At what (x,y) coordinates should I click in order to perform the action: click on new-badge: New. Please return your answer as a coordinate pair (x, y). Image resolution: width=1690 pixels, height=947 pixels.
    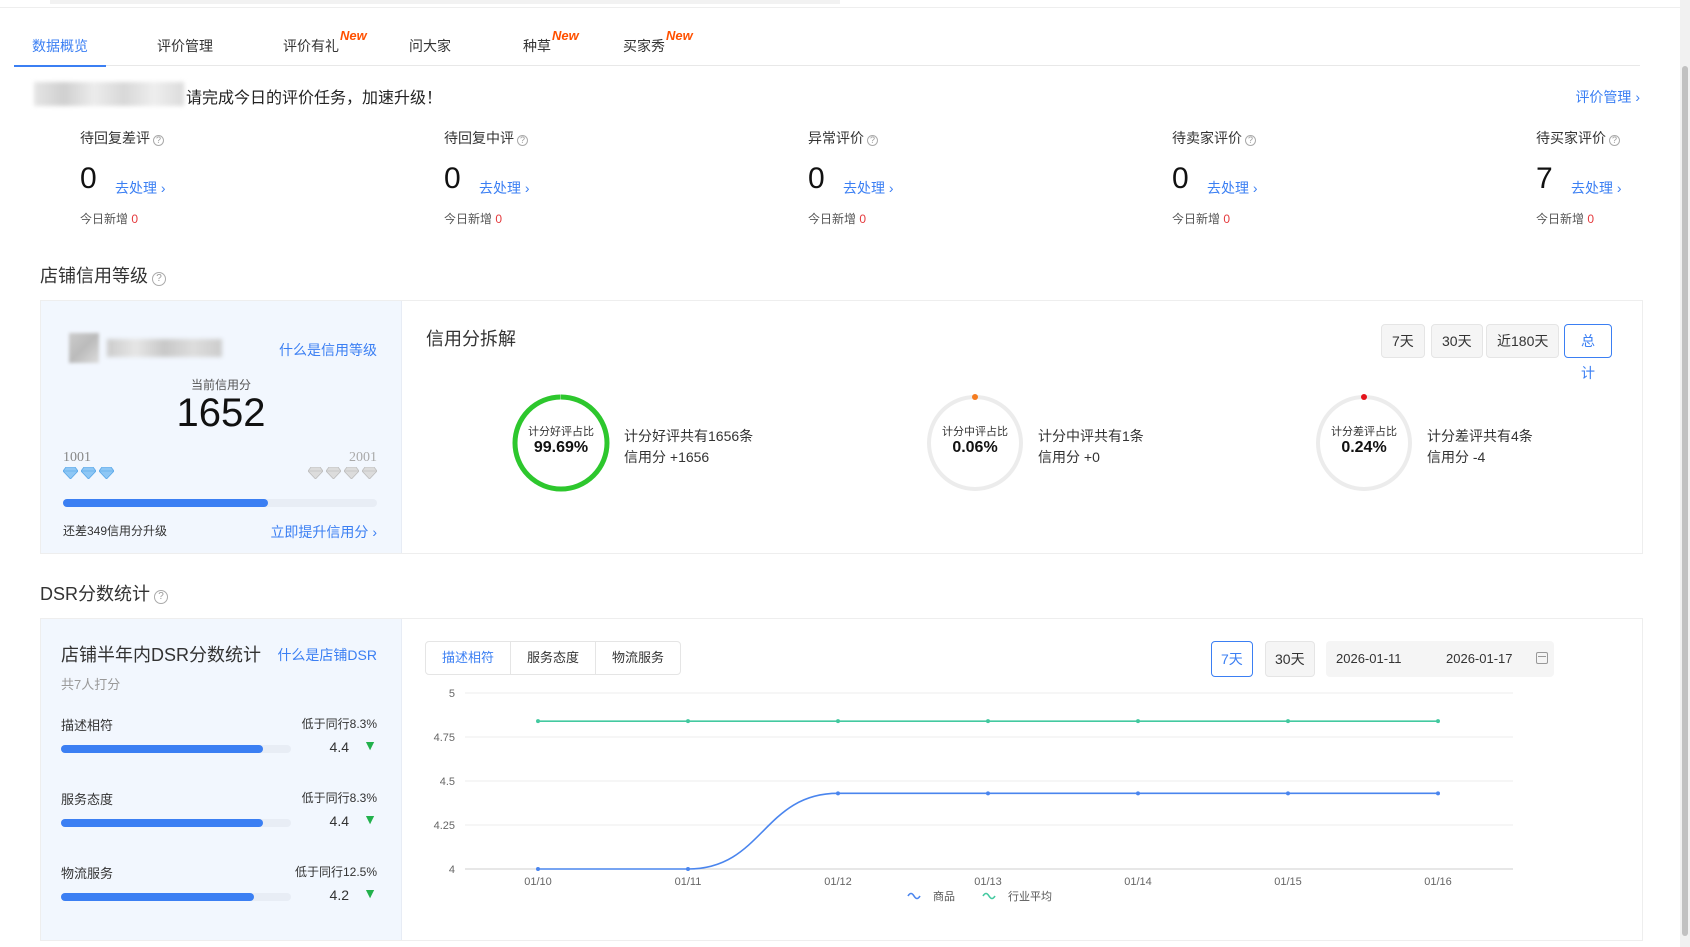
    Looking at the image, I should click on (565, 35).